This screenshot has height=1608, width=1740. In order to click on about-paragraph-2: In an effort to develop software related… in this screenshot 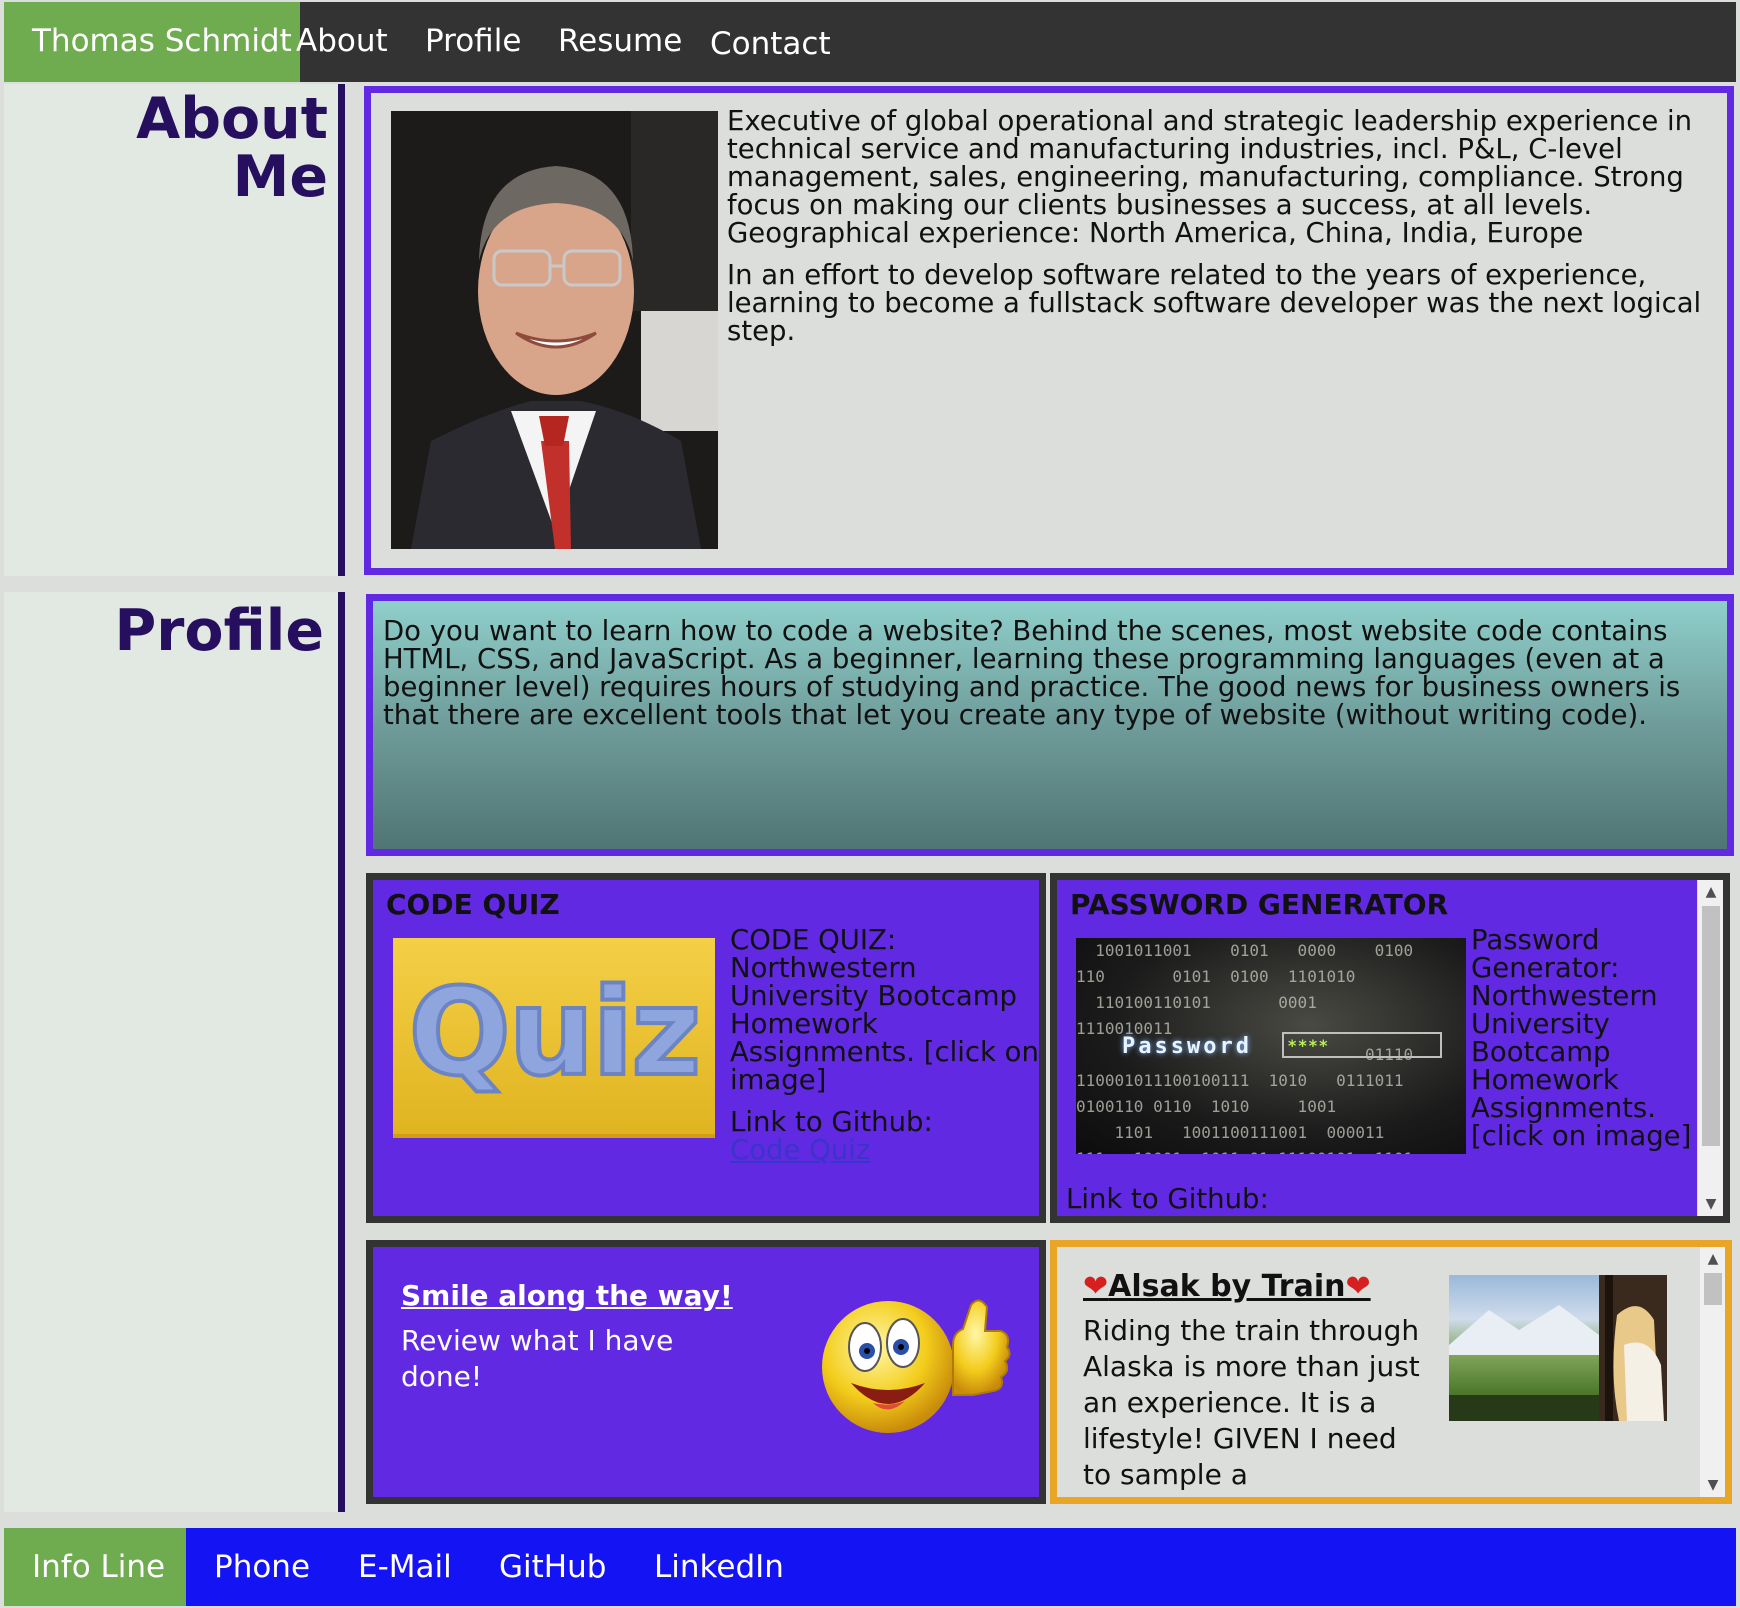, I will do `click(1214, 303)`.